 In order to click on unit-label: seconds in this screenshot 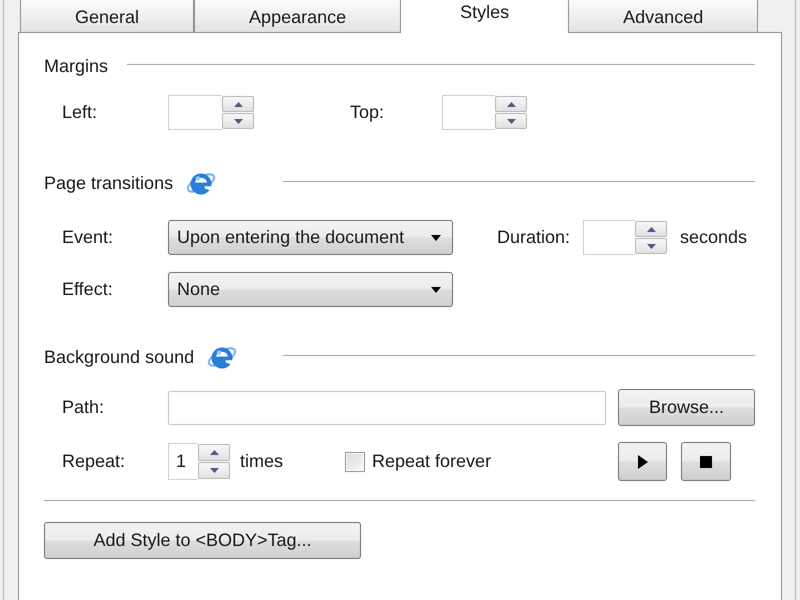, I will do `click(714, 237)`.